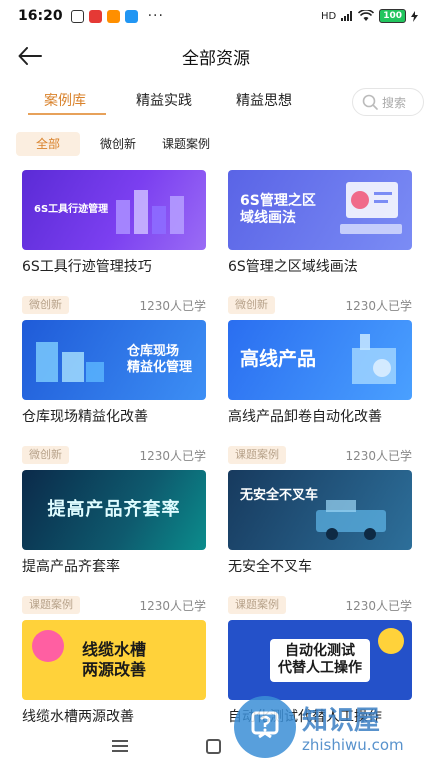 This screenshot has width=432, height=768. I want to click on search-input: 搜索, so click(388, 102).